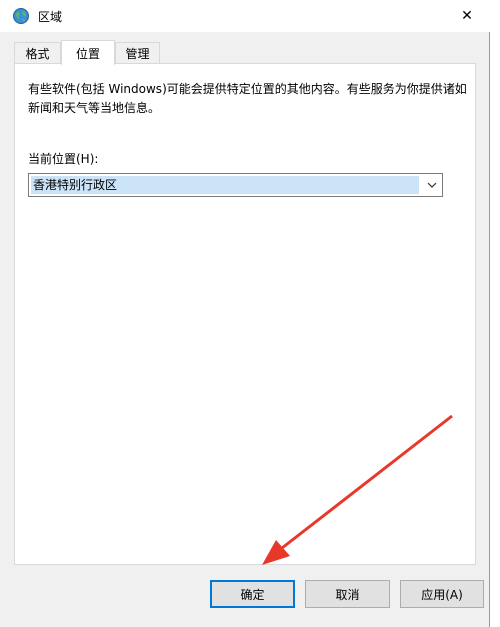  I want to click on ok-button: 确定, so click(252, 594).